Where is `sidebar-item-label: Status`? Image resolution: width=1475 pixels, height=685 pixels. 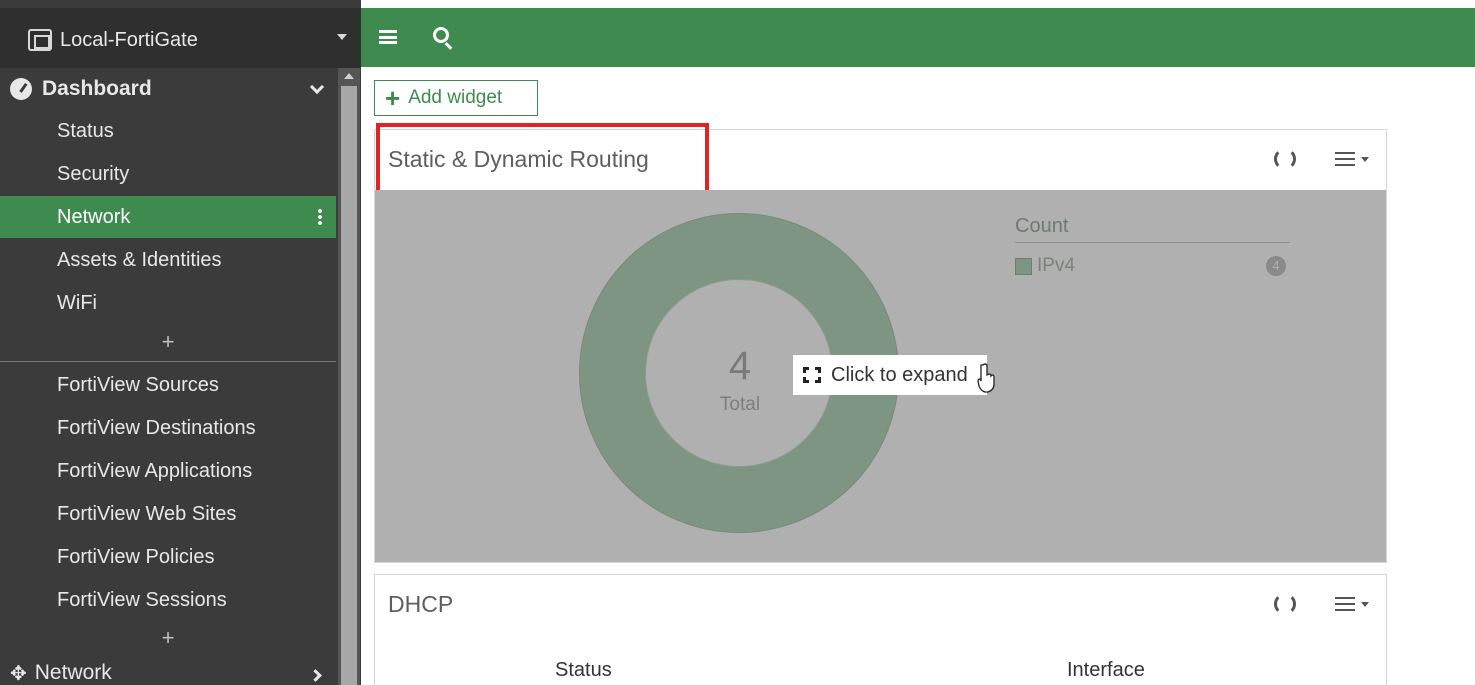 sidebar-item-label: Status is located at coordinates (85, 130).